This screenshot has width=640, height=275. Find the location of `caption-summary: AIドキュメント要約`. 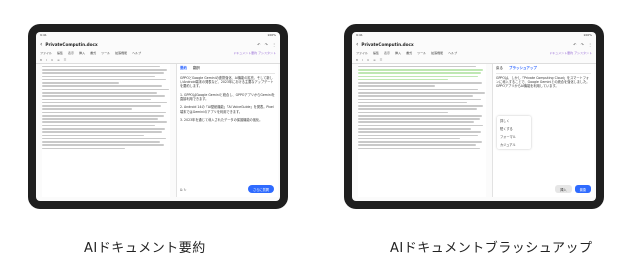

caption-summary: AIドキュメント要約 is located at coordinates (145, 248).